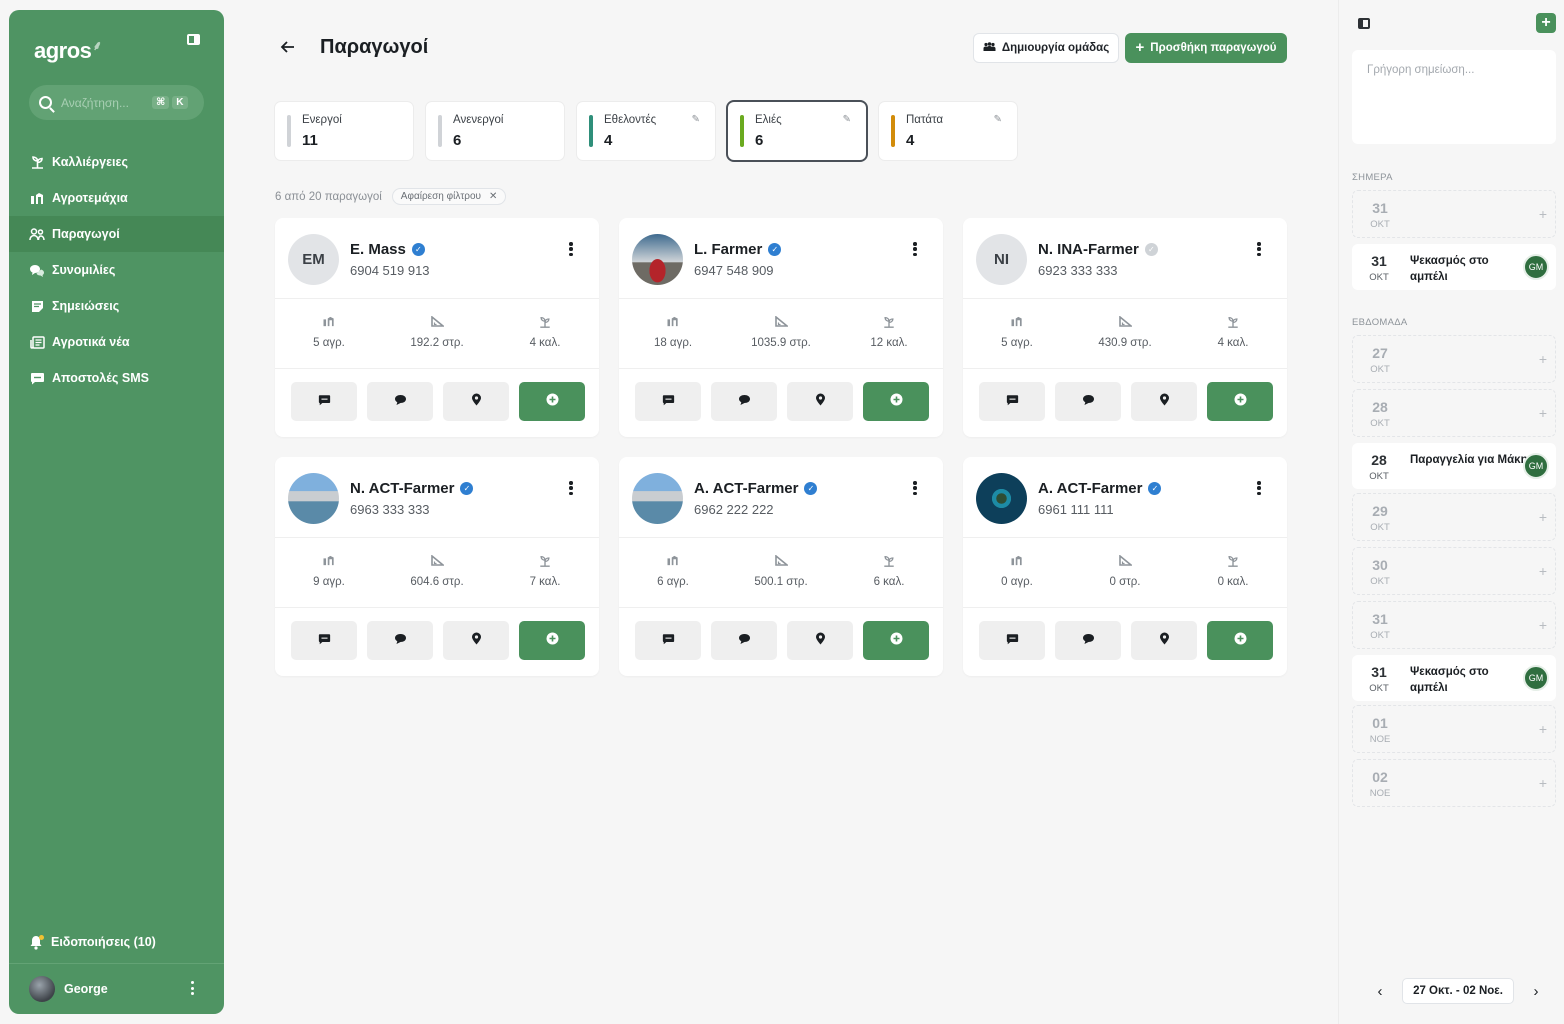 Image resolution: width=1564 pixels, height=1024 pixels. What do you see at coordinates (495, 131) in the screenshot?
I see `filter-inactive: Ανενεργοί 6` at bounding box center [495, 131].